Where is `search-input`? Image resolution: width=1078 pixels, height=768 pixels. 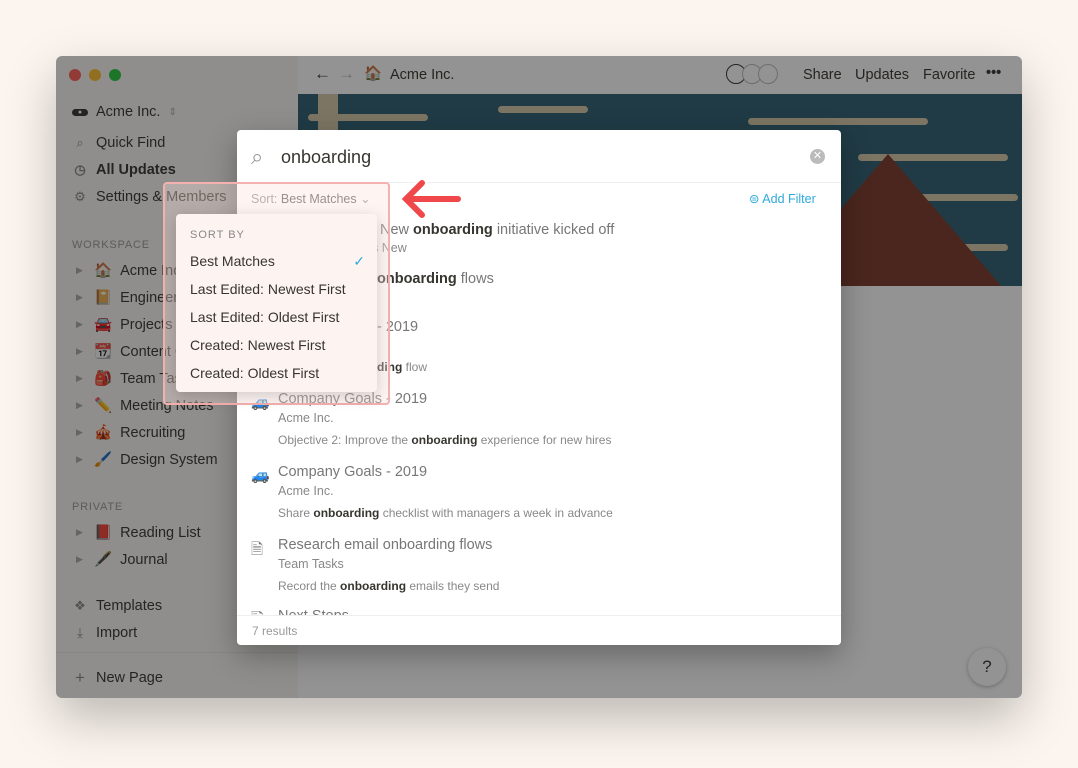
search-input is located at coordinates (541, 157).